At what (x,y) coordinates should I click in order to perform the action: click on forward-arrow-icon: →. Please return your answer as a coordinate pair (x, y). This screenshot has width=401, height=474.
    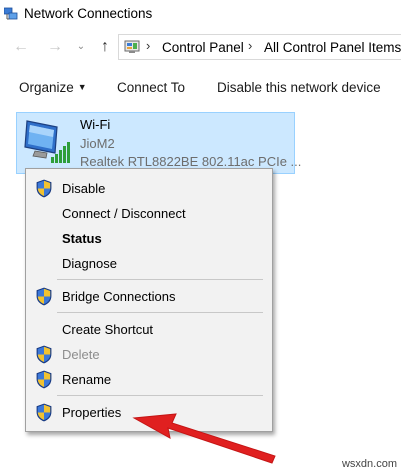
    Looking at the image, I should click on (55, 47).